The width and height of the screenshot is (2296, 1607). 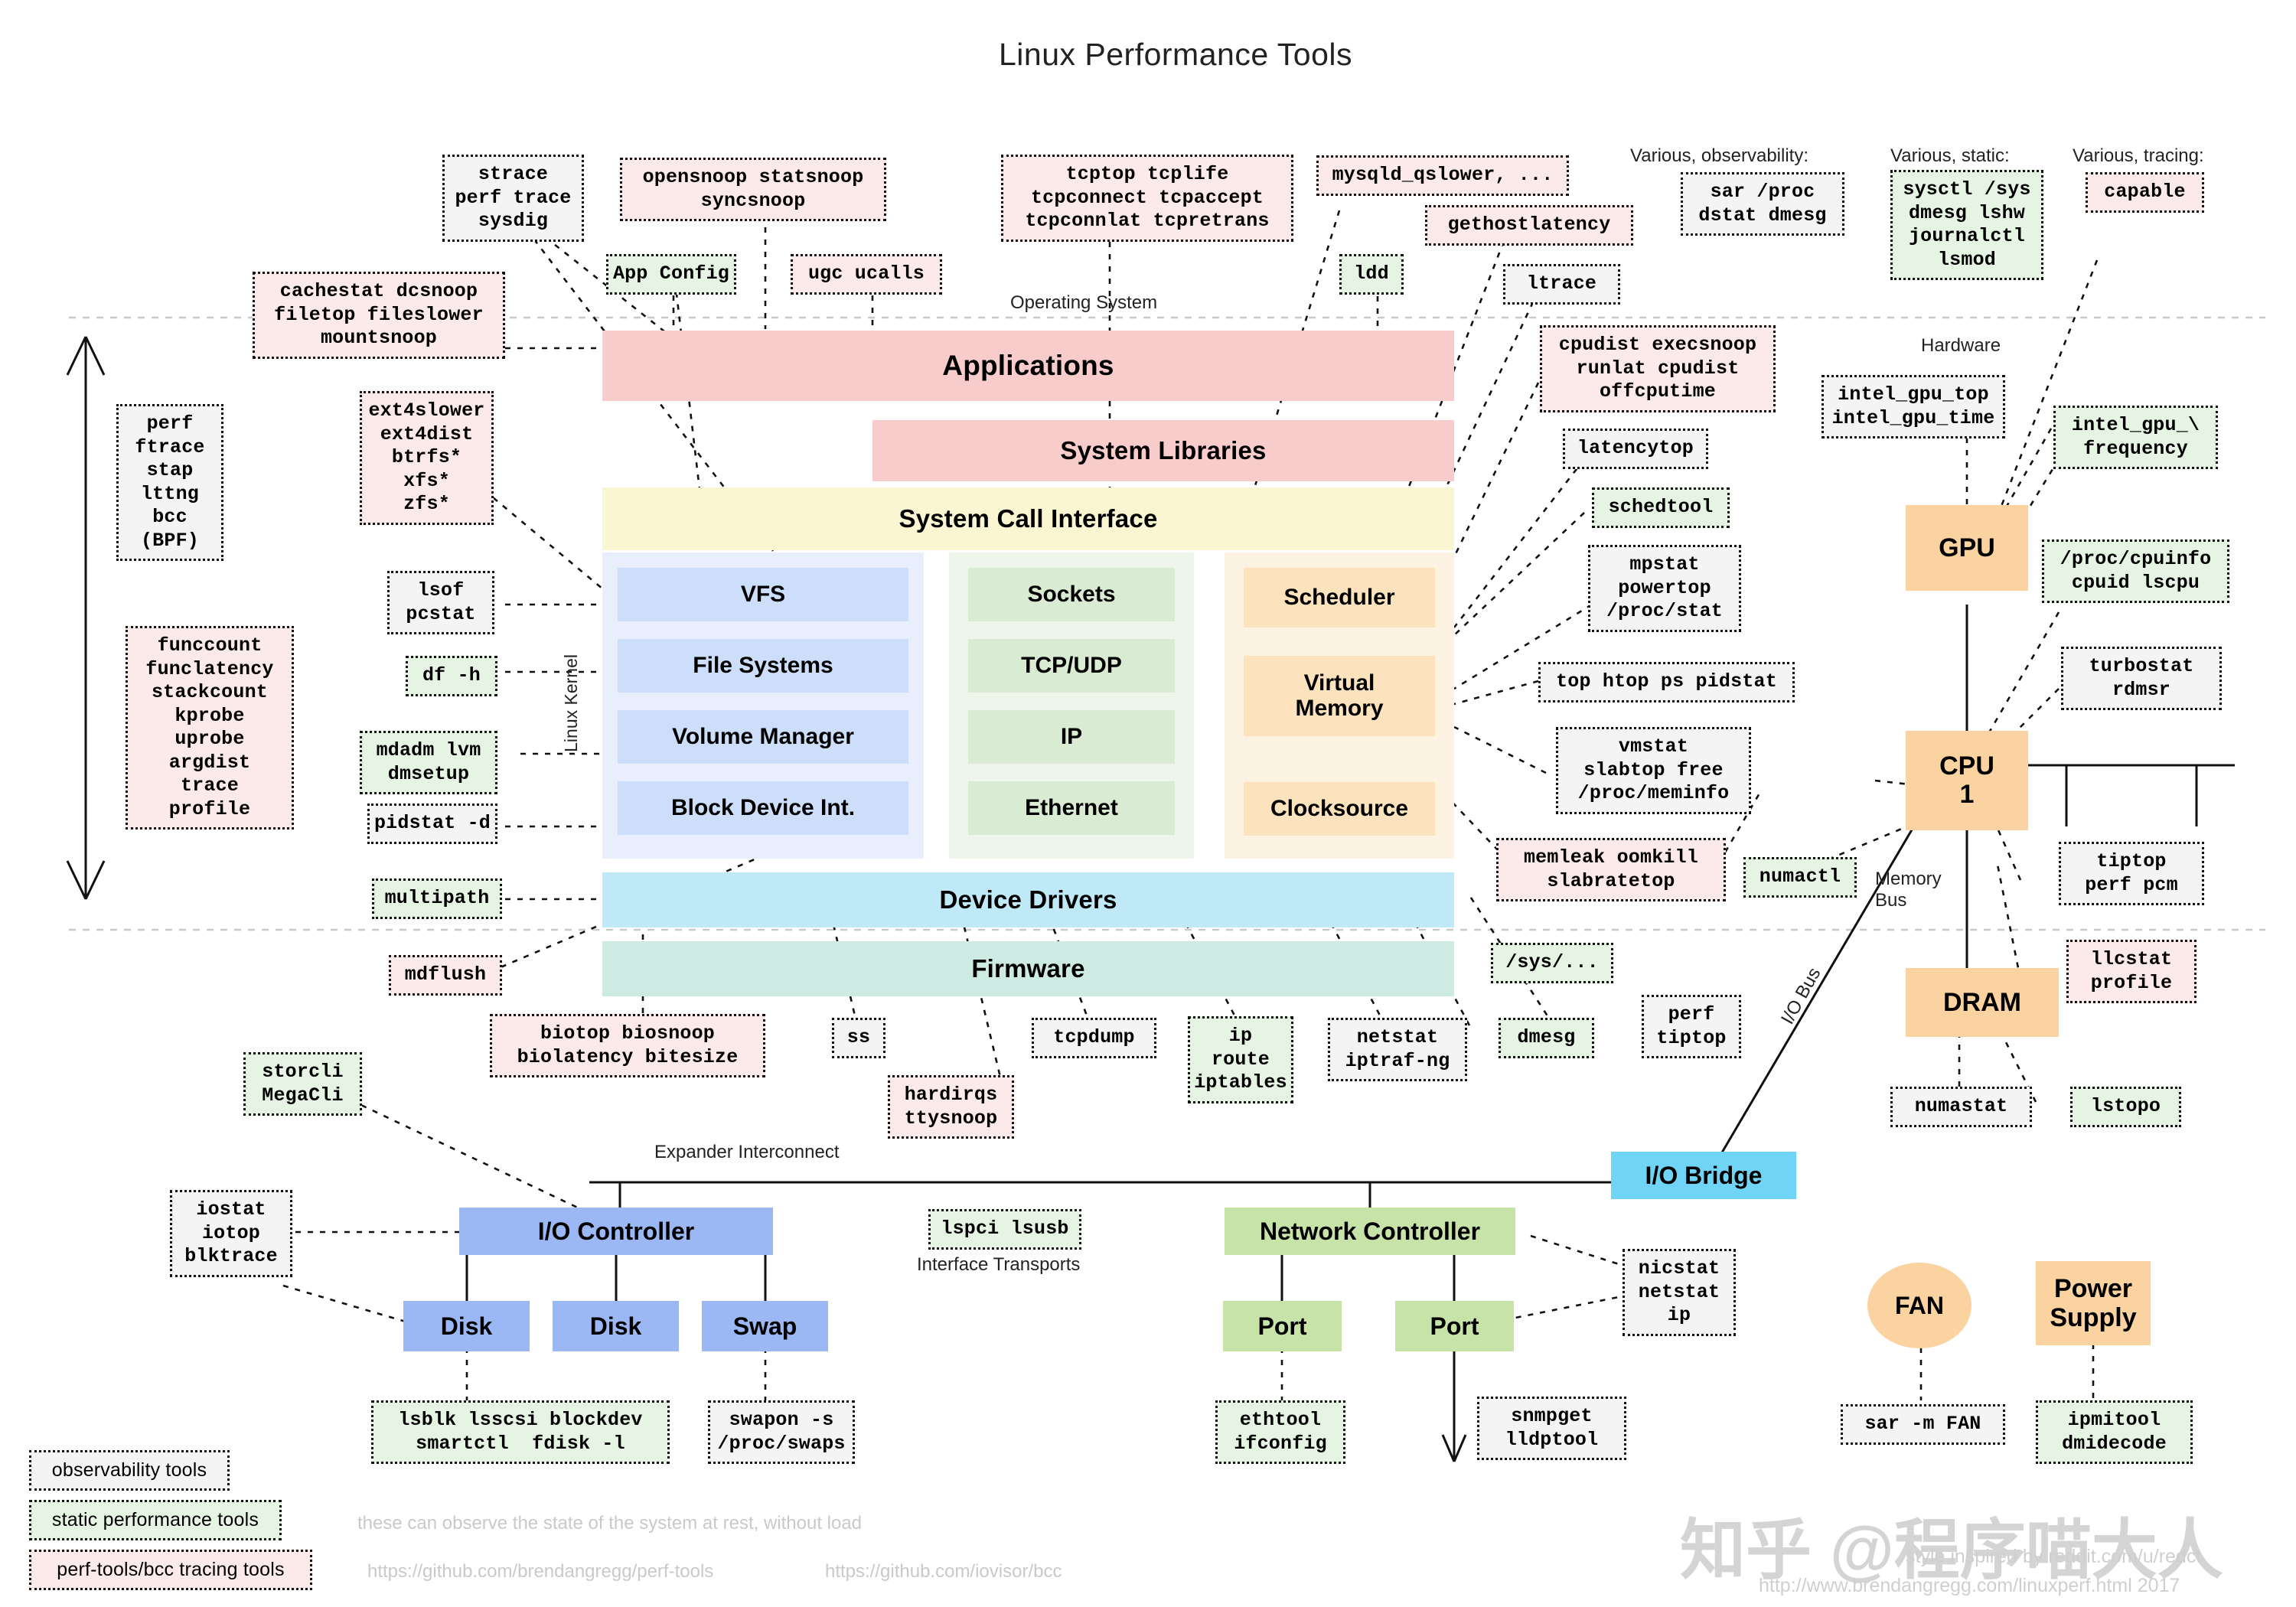 I want to click on tool-tiptop-perf-pcm: tiptop perf pcm, so click(x=2131, y=873).